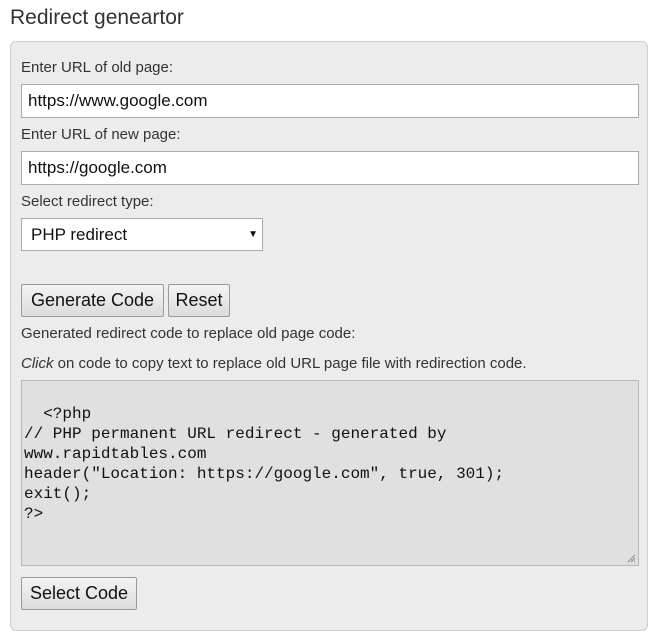 This screenshot has width=652, height=631. What do you see at coordinates (79, 593) in the screenshot?
I see `select-code-button: Select Code` at bounding box center [79, 593].